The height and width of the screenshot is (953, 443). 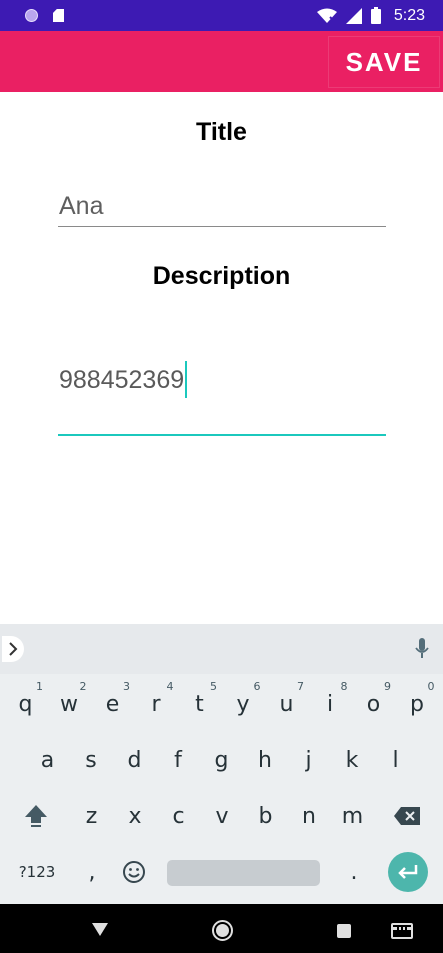 I want to click on key-n: n, so click(x=309, y=816).